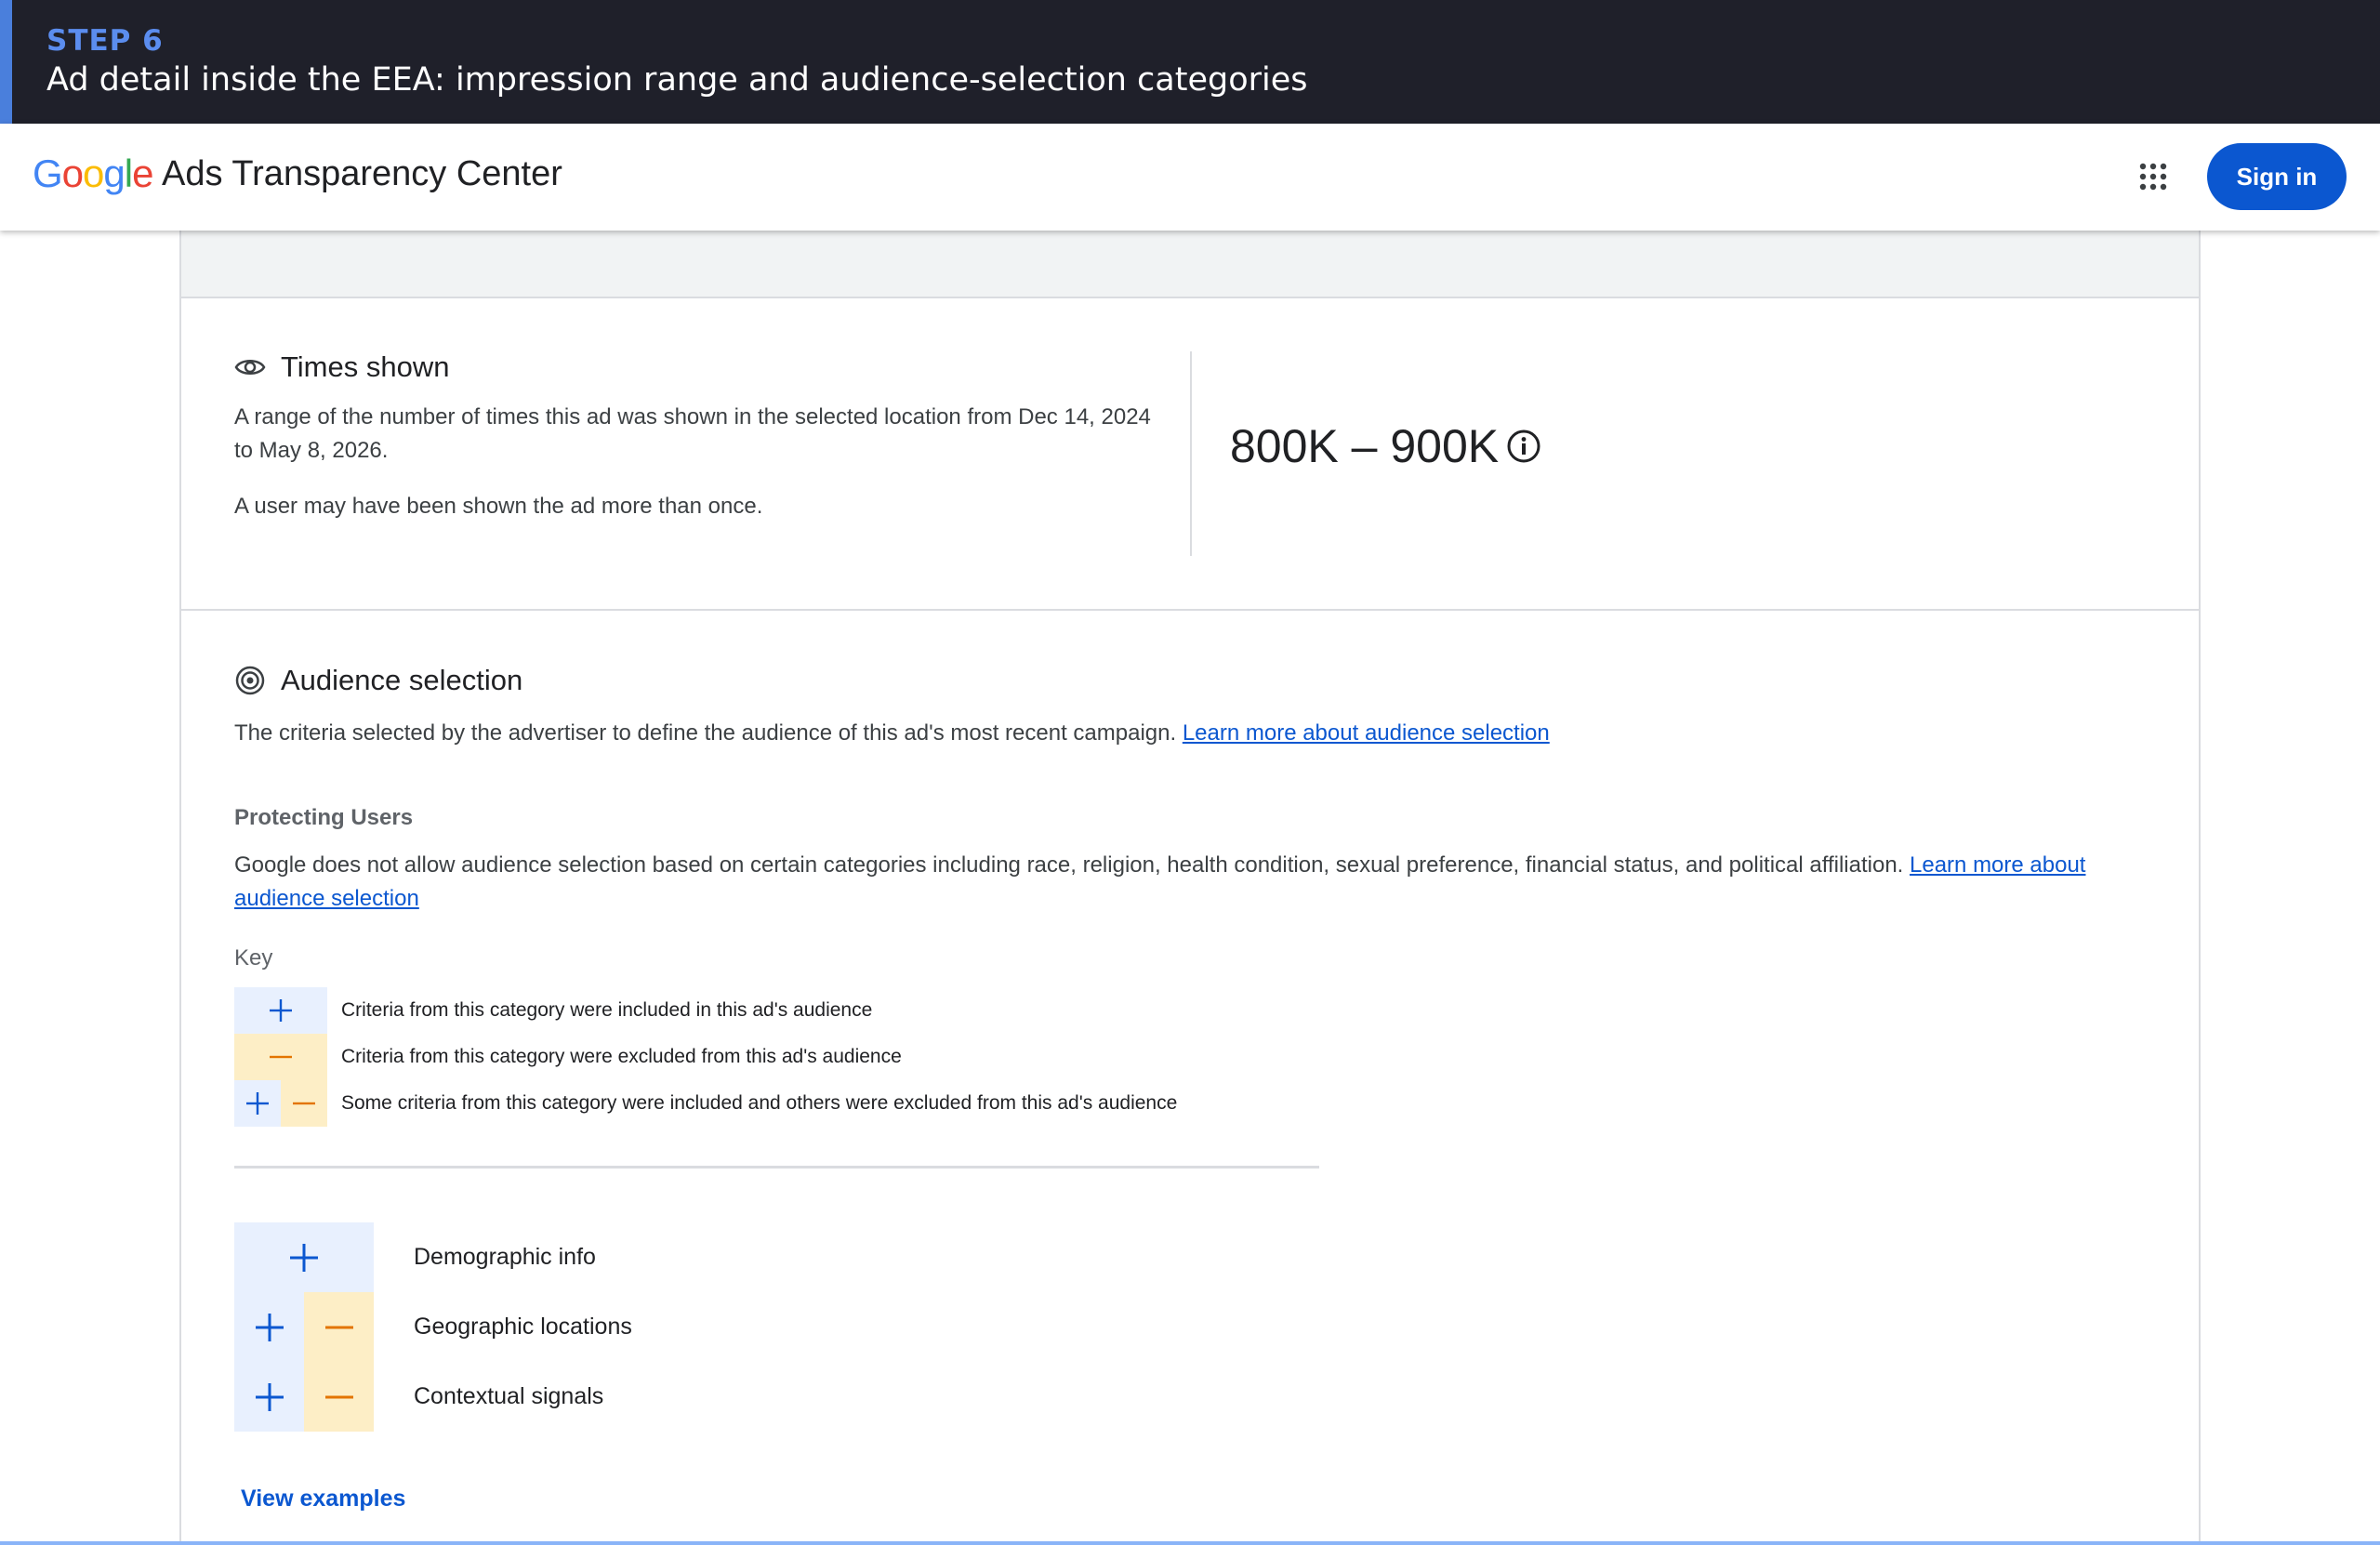 The image size is (2380, 1545). Describe the element at coordinates (402, 680) in the screenshot. I see `audience-selection-title: Audience selection` at that location.